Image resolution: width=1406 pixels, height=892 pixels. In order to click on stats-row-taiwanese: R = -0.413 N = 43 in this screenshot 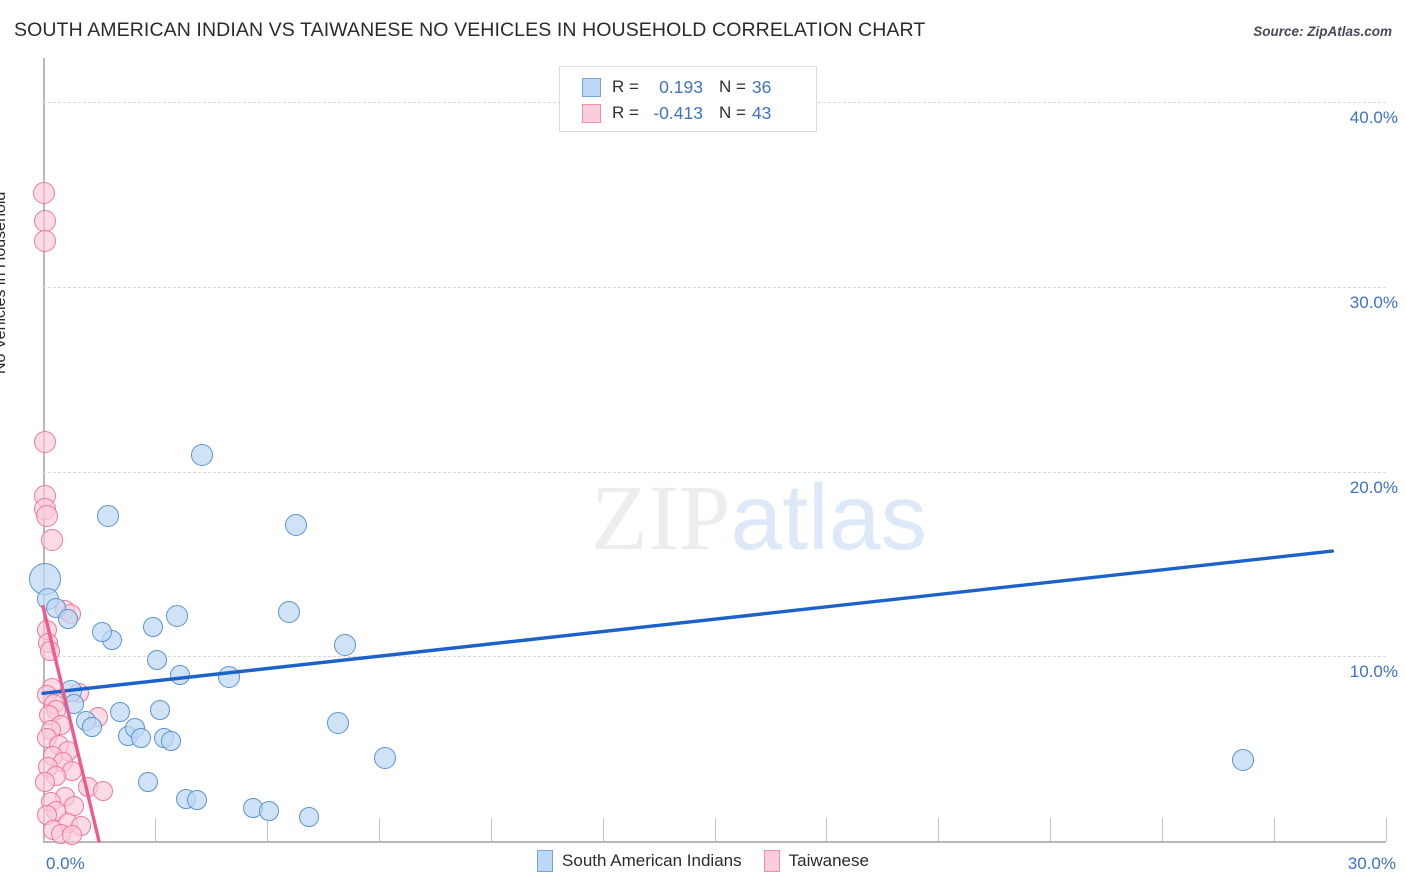, I will do `click(699, 113)`.